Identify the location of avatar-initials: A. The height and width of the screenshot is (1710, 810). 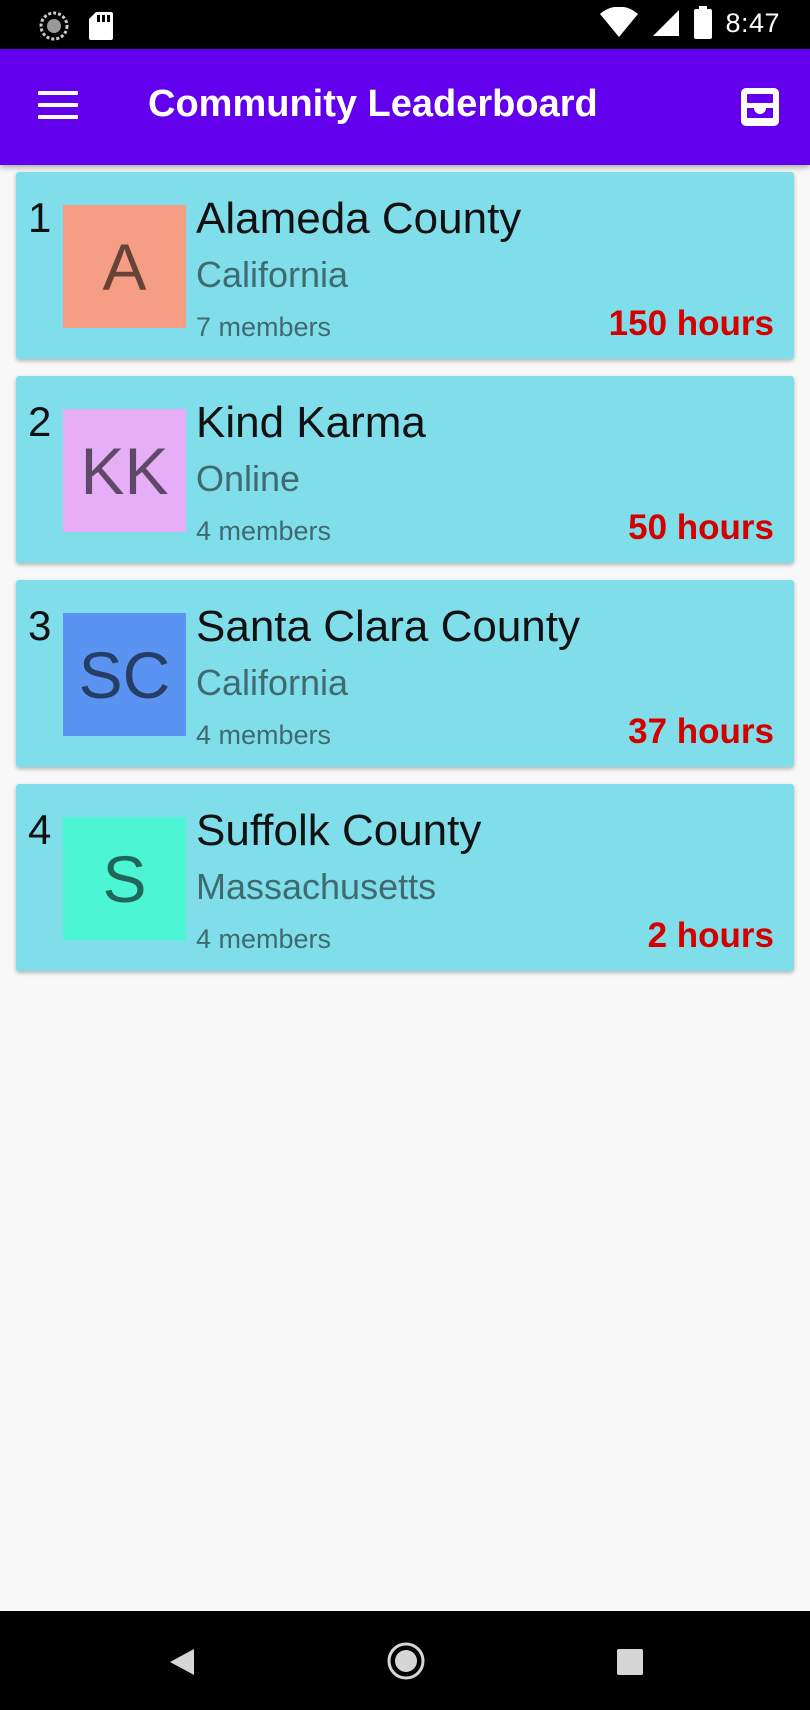
(124, 266).